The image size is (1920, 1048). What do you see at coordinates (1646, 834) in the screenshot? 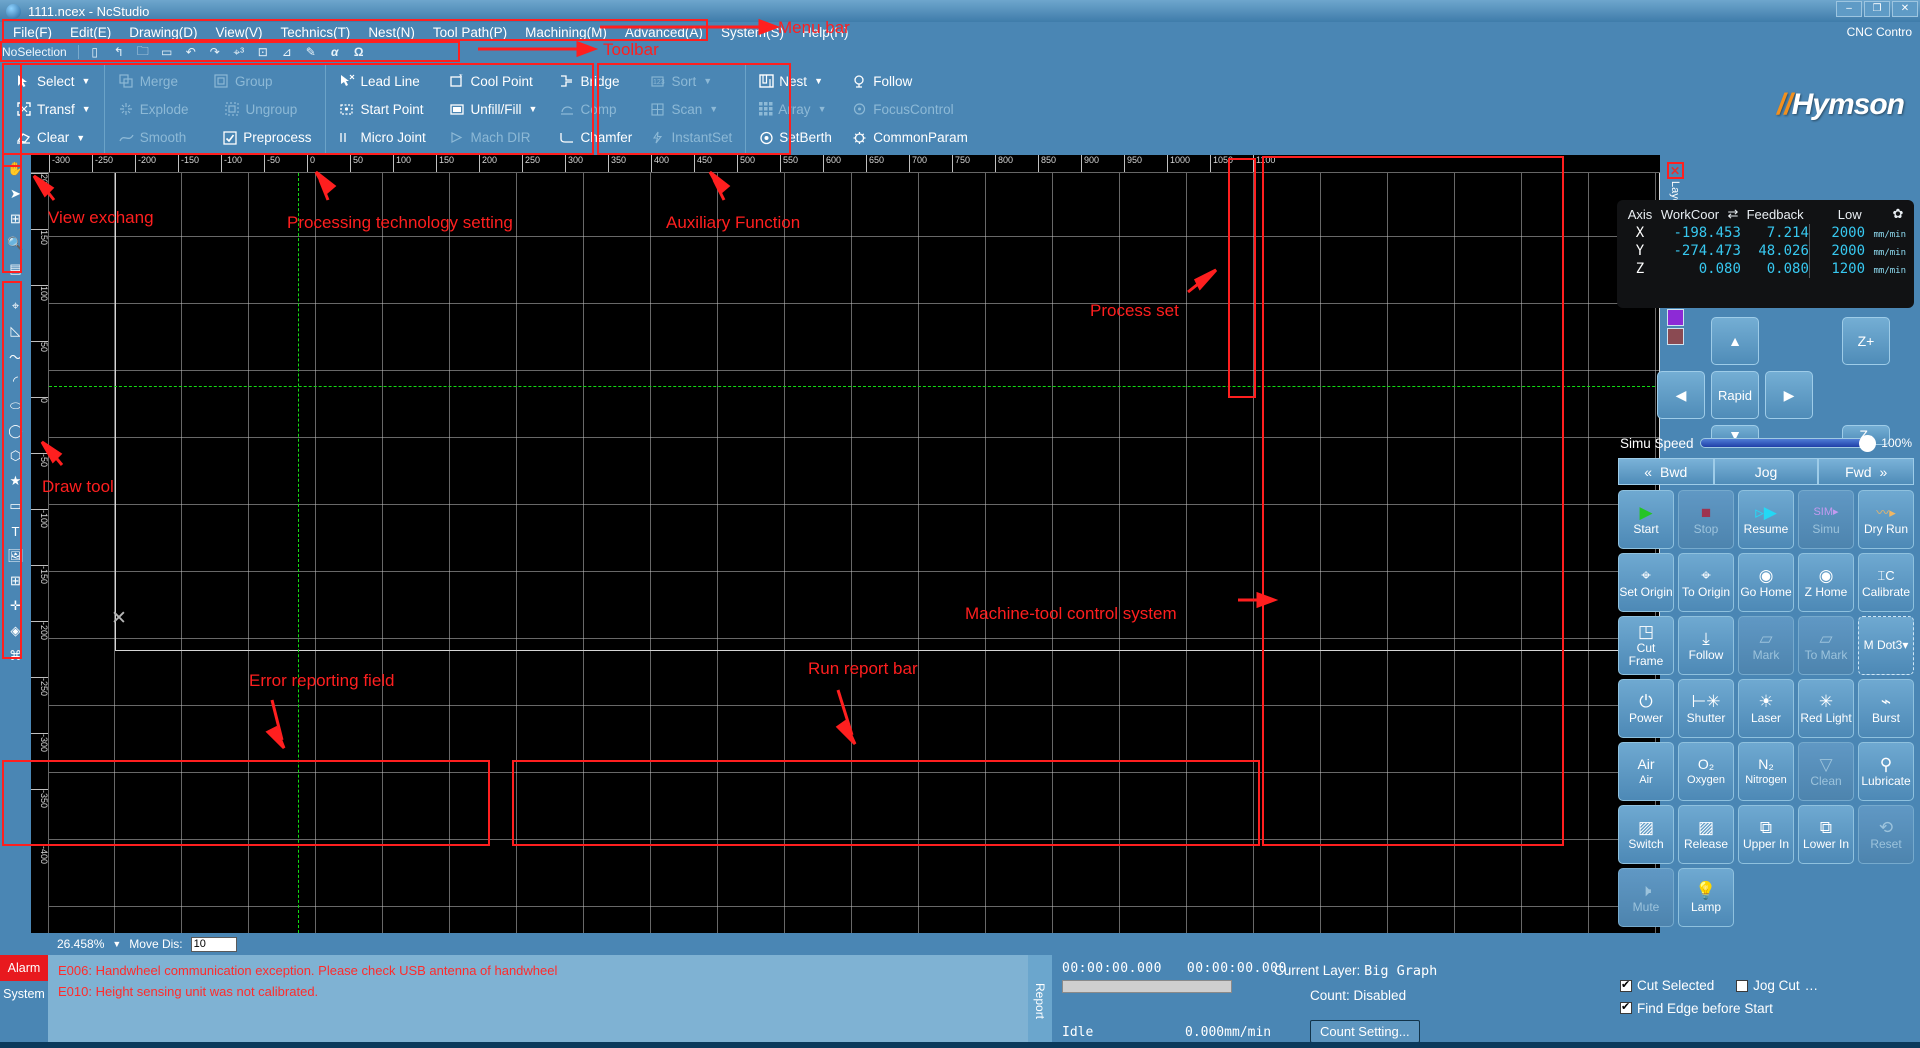
I see `switch-button: ▨ Switch` at bounding box center [1646, 834].